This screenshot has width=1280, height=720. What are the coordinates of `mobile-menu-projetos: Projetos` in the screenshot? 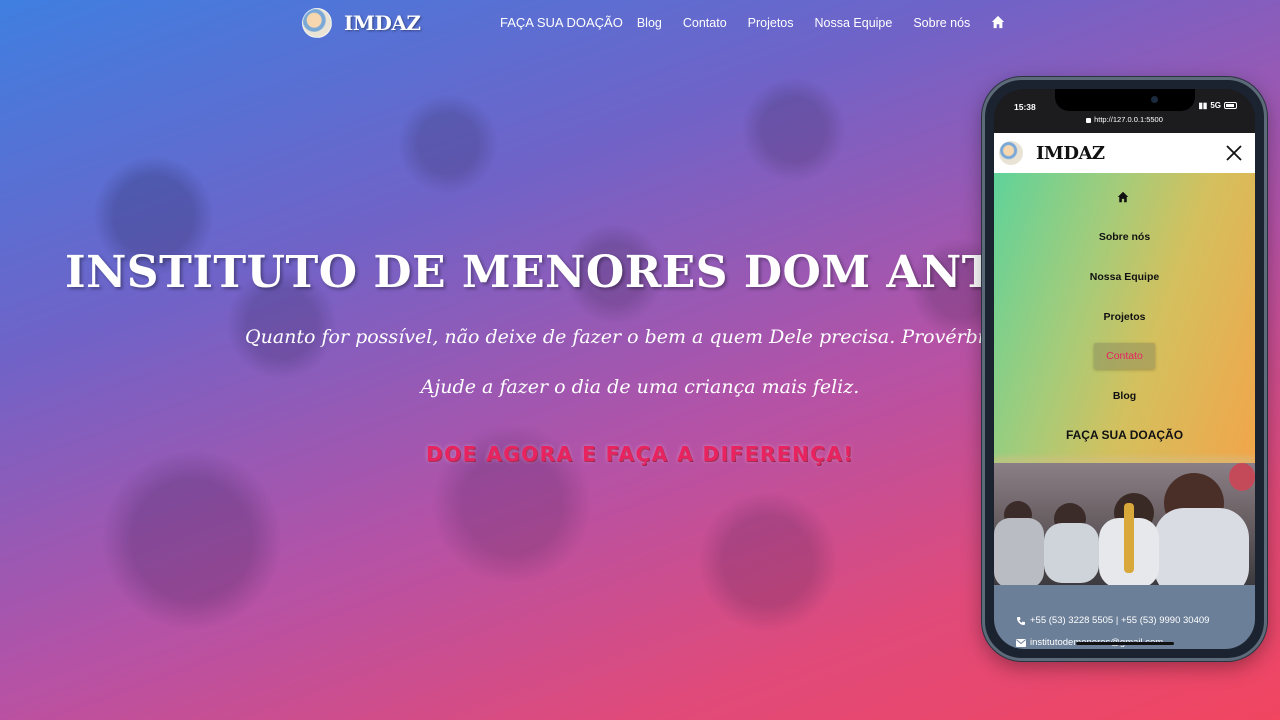 It's located at (1124, 317).